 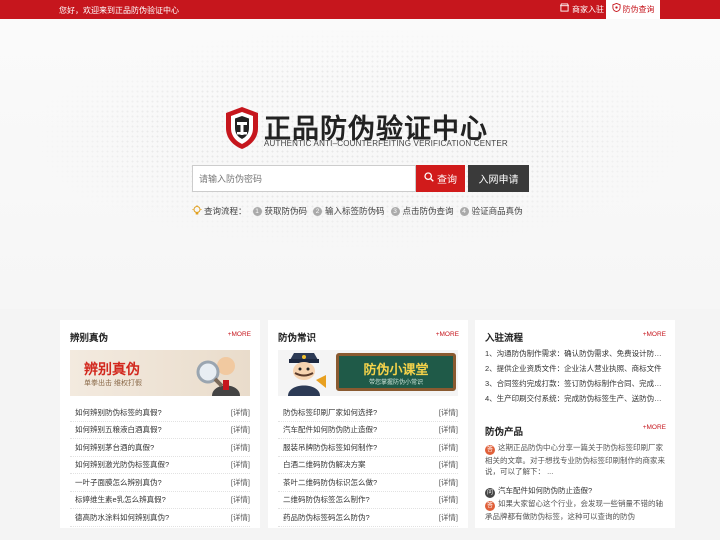 I want to click on identify-banner-subtitle: 单拳出击 维权打假, so click(x=113, y=383).